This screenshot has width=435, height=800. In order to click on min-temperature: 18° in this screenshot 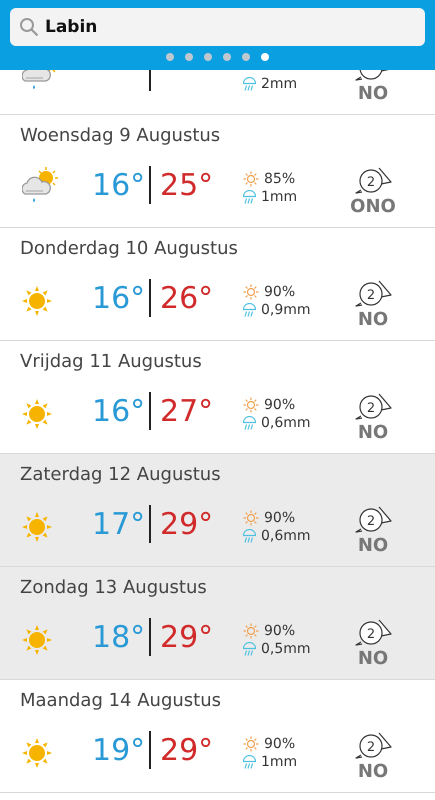, I will do `click(116, 637)`.